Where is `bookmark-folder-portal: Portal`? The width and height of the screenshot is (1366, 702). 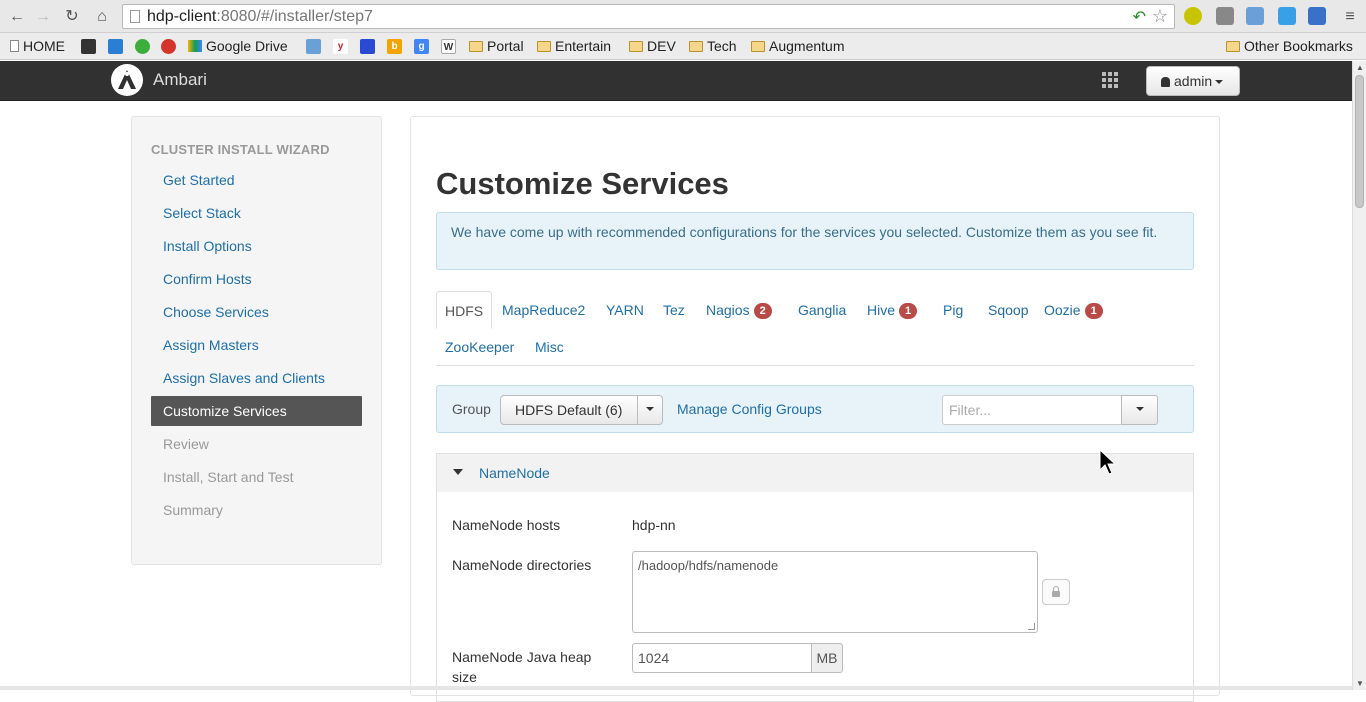 bookmark-folder-portal: Portal is located at coordinates (496, 46).